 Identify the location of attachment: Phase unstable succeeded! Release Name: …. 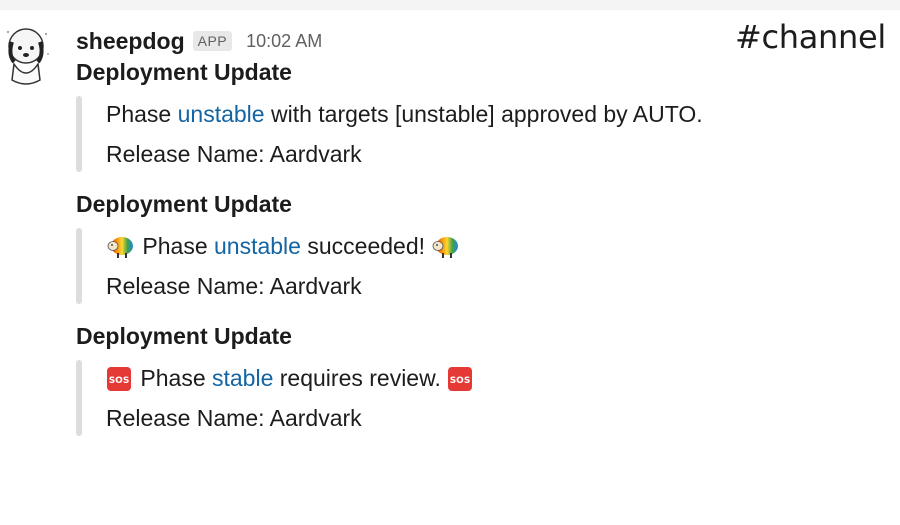
(476, 266).